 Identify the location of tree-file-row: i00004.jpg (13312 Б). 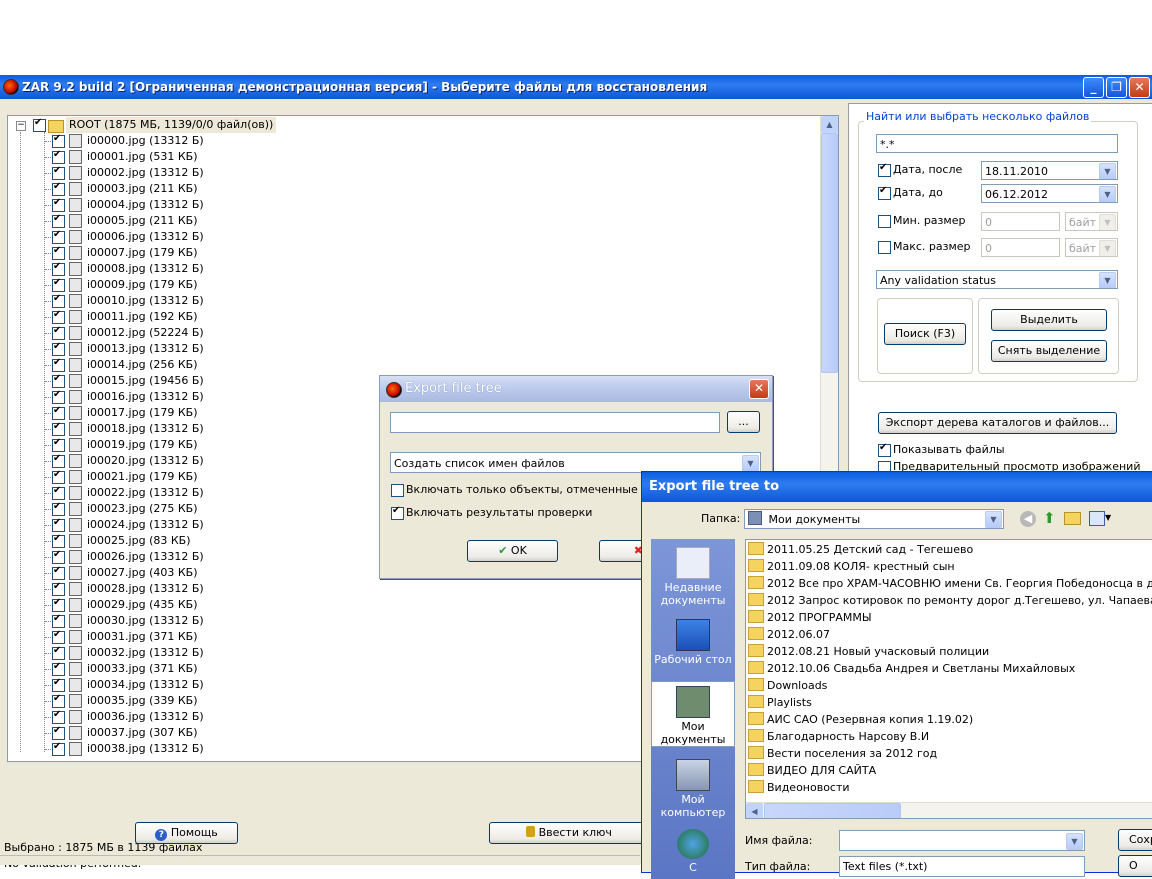
(408, 205).